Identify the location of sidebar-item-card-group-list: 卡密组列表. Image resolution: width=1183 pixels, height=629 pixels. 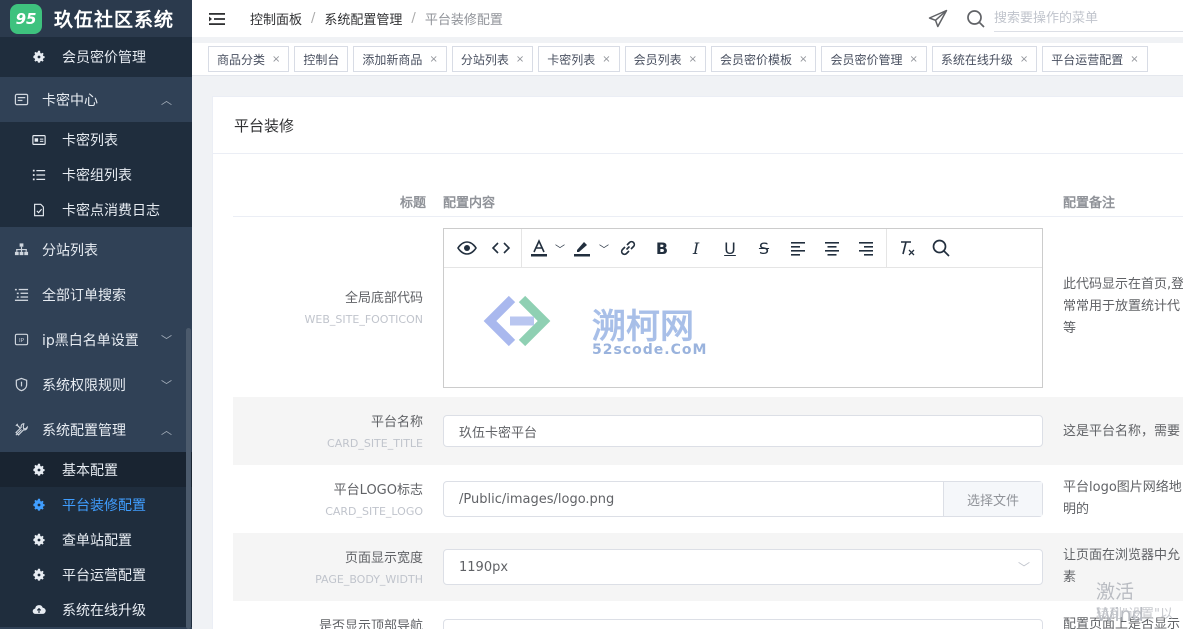
(96, 174).